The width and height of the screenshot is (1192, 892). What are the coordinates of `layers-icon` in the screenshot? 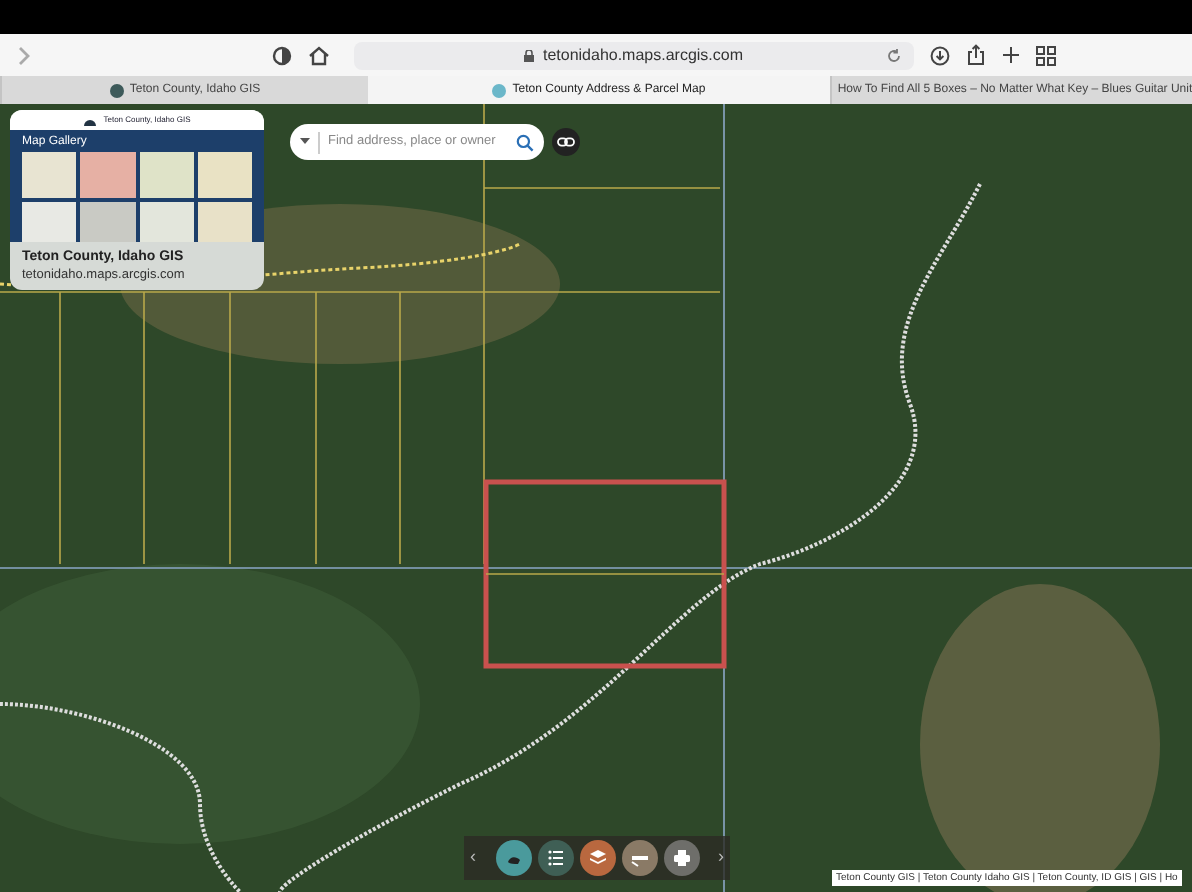 It's located at (597, 858).